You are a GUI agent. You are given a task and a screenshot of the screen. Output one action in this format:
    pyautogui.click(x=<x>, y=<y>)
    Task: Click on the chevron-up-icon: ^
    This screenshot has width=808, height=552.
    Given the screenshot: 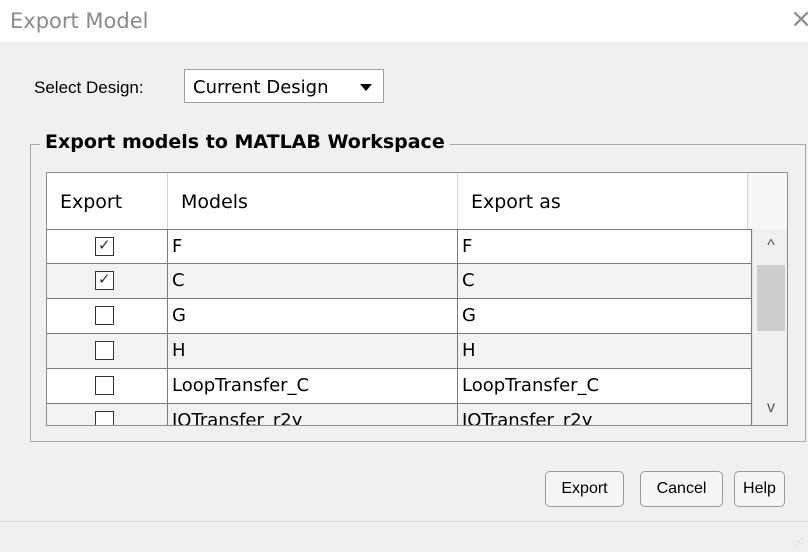 What is the action you would take?
    pyautogui.click(x=770, y=246)
    